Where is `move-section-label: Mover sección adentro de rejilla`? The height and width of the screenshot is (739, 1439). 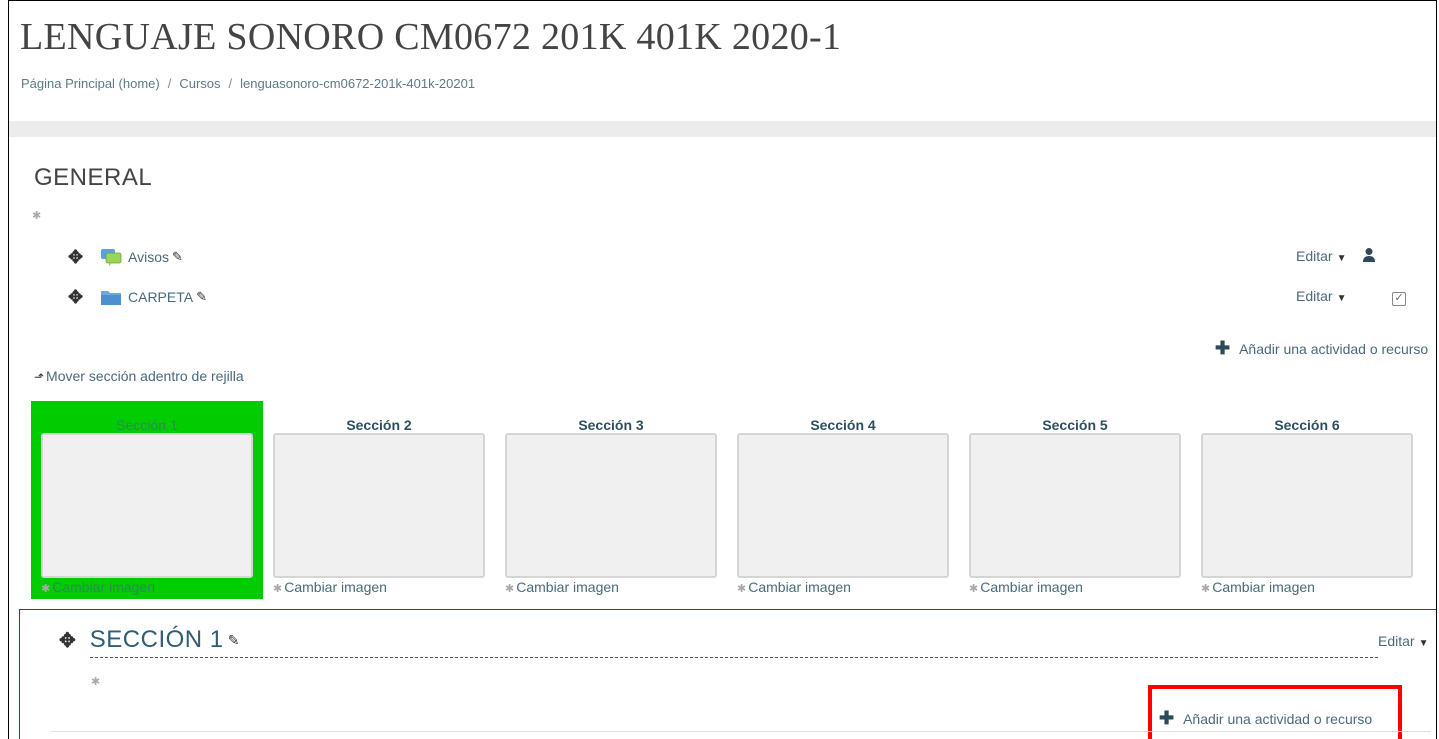
move-section-label: Mover sección adentro de rejilla is located at coordinates (145, 376).